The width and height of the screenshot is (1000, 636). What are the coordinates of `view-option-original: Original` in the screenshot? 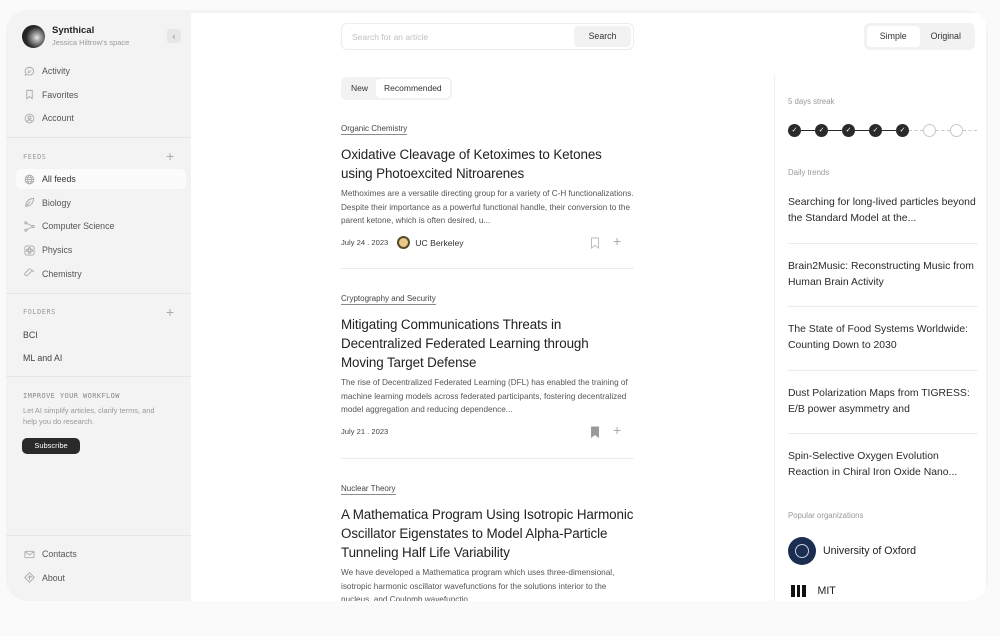 It's located at (946, 36).